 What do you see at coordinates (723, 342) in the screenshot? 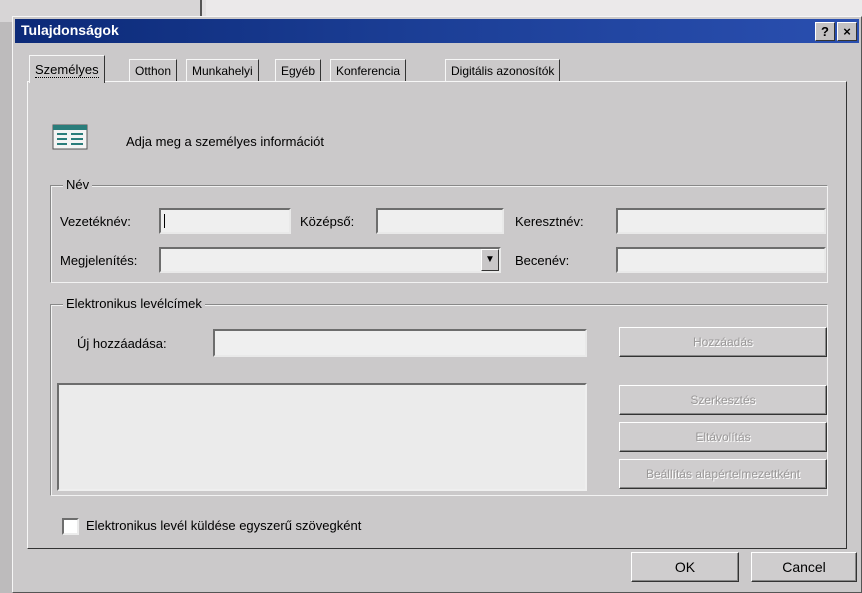
I see `add-button: Hozzáadás` at bounding box center [723, 342].